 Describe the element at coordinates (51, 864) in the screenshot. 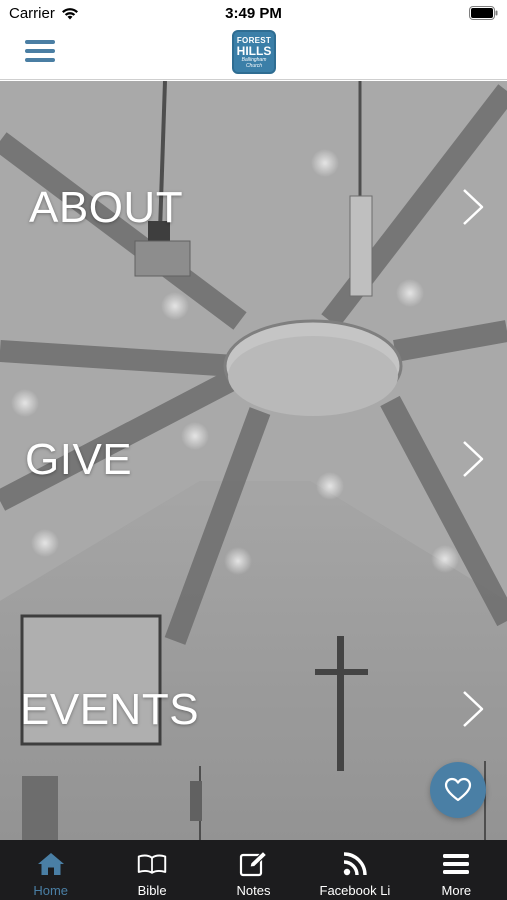

I see `home-icon` at that location.